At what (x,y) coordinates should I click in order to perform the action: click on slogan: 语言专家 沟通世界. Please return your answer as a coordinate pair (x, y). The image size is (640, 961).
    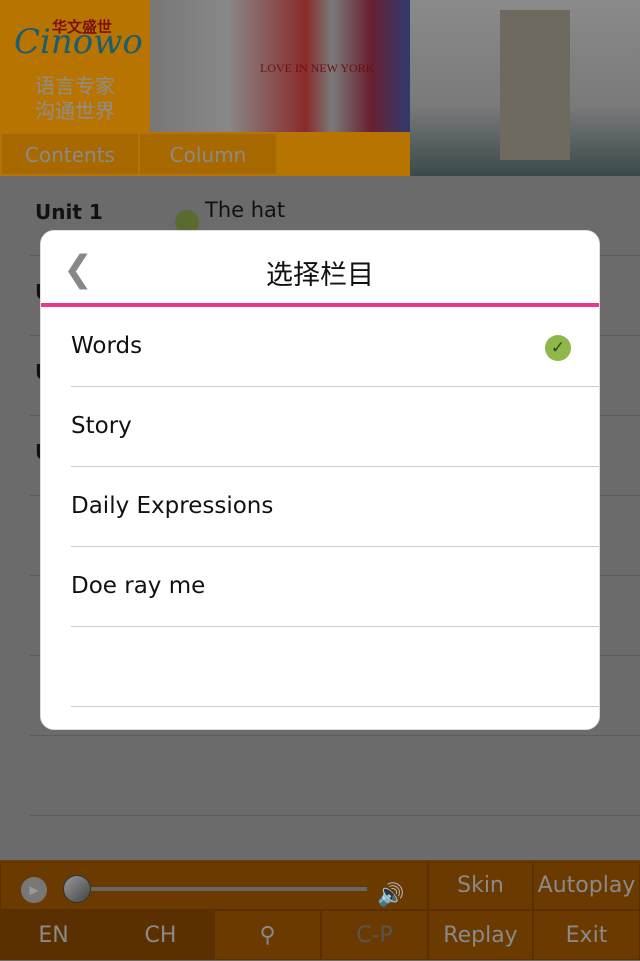
    Looking at the image, I should click on (75, 99).